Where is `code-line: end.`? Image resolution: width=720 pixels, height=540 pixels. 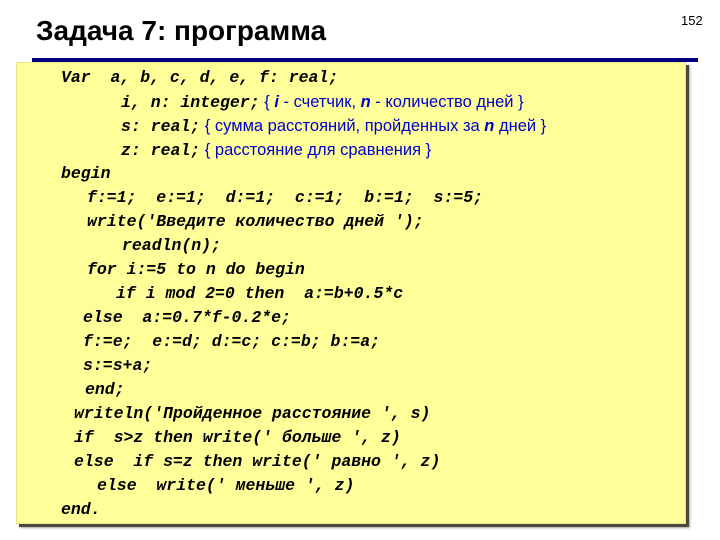
code-line: end. is located at coordinates (81, 510).